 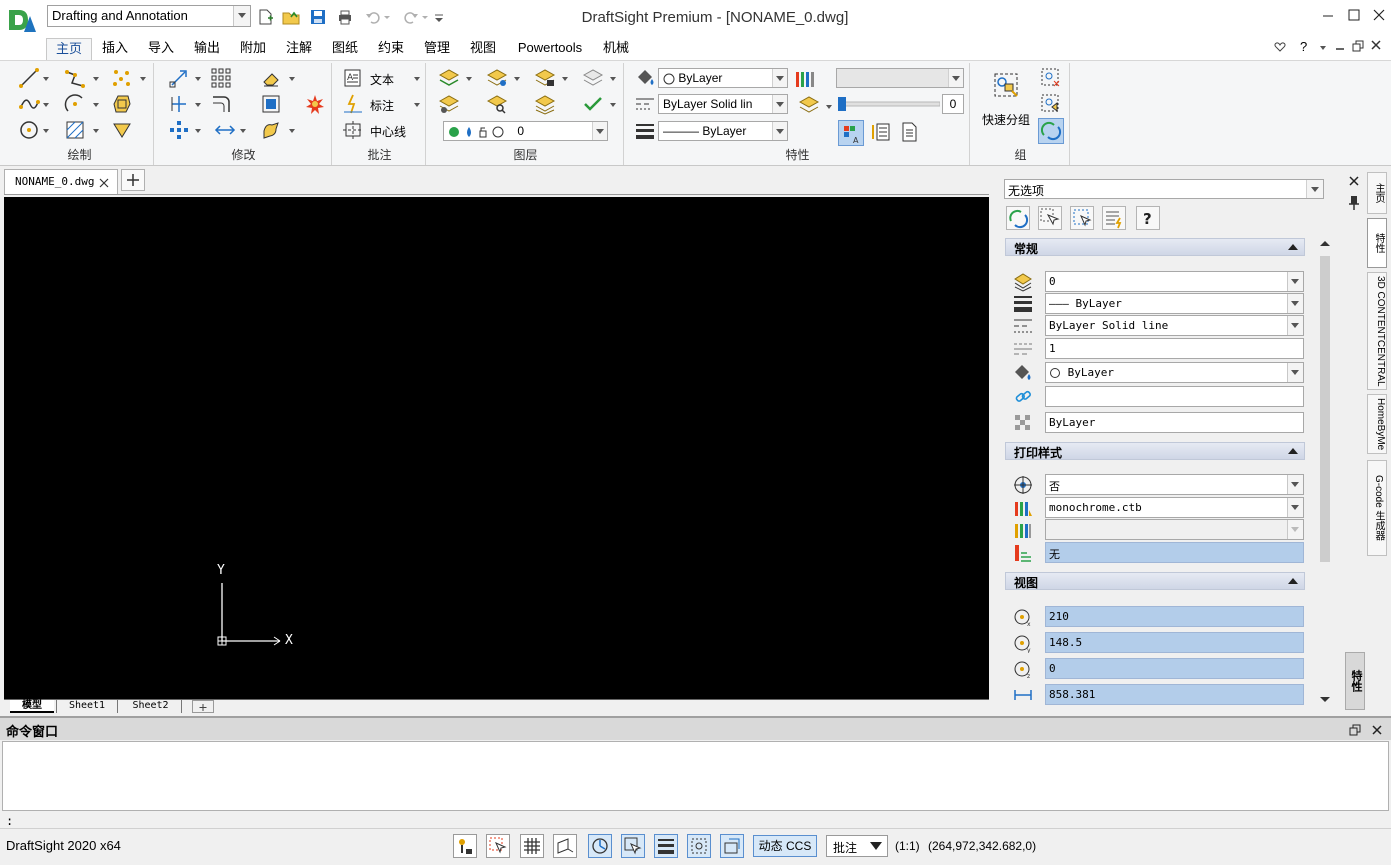 I want to click on transparency-value: 0, so click(x=953, y=104).